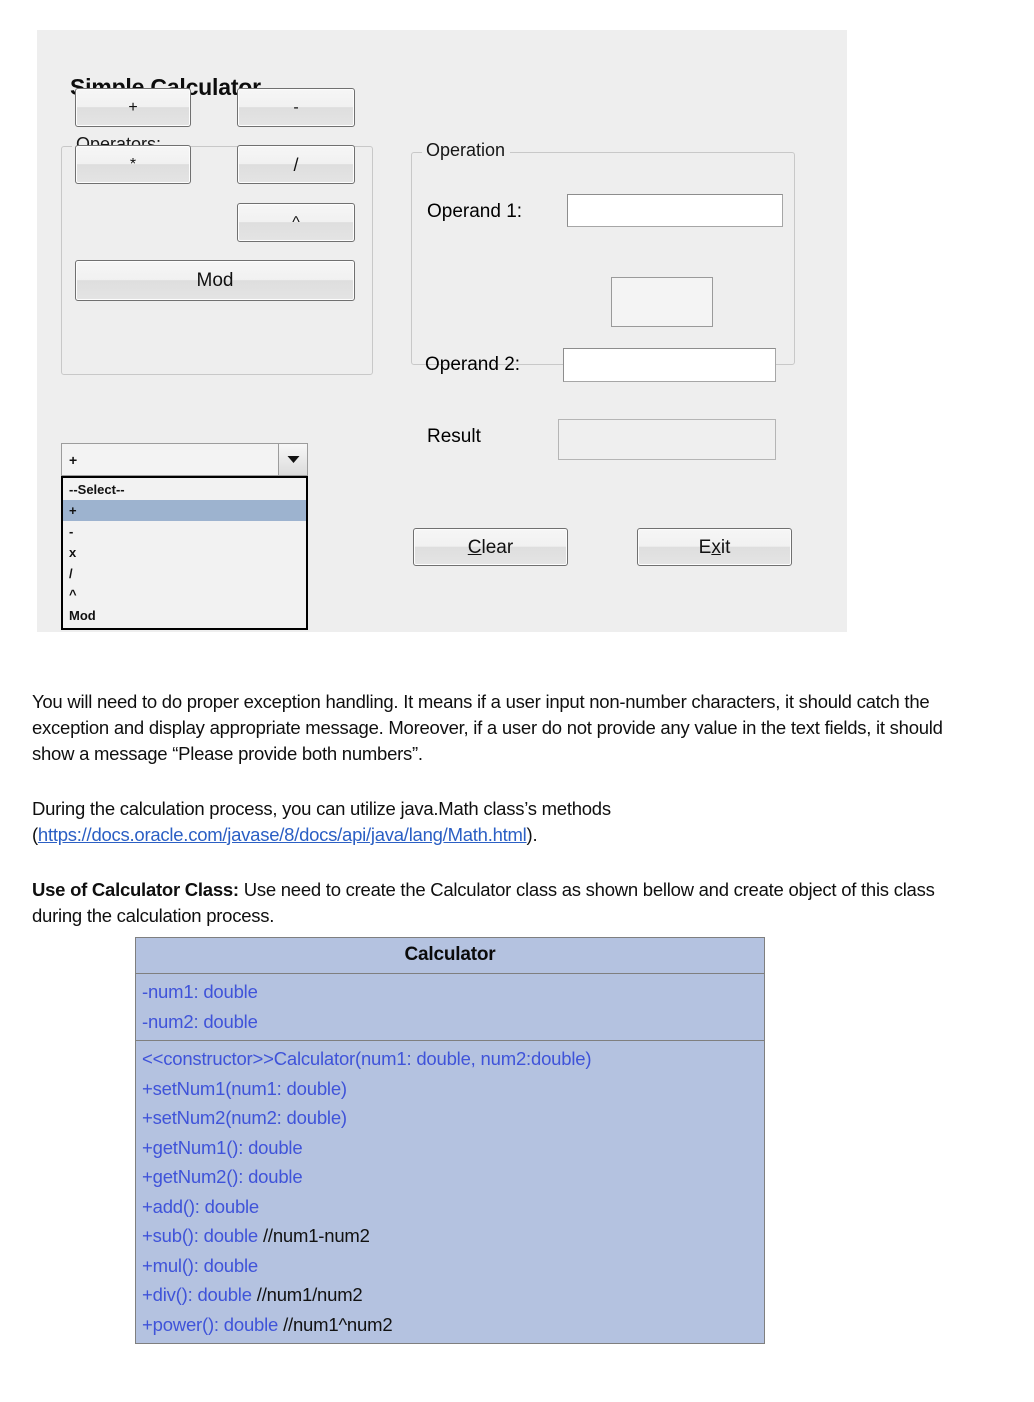  I want to click on chevron-down-icon, so click(292, 459).